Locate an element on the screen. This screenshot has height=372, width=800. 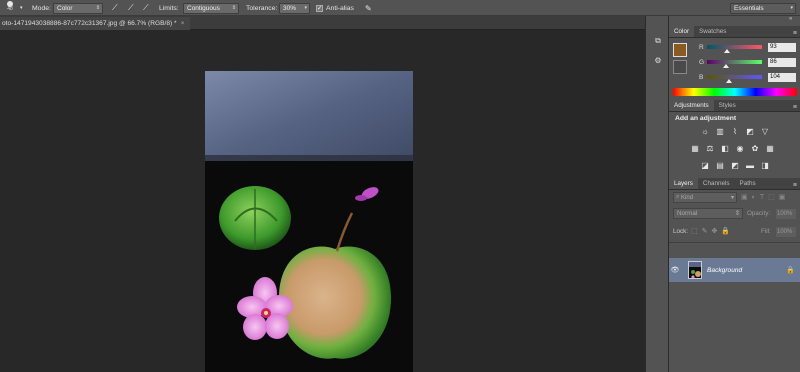
black-white-icon: ◧ is located at coordinates (725, 148).